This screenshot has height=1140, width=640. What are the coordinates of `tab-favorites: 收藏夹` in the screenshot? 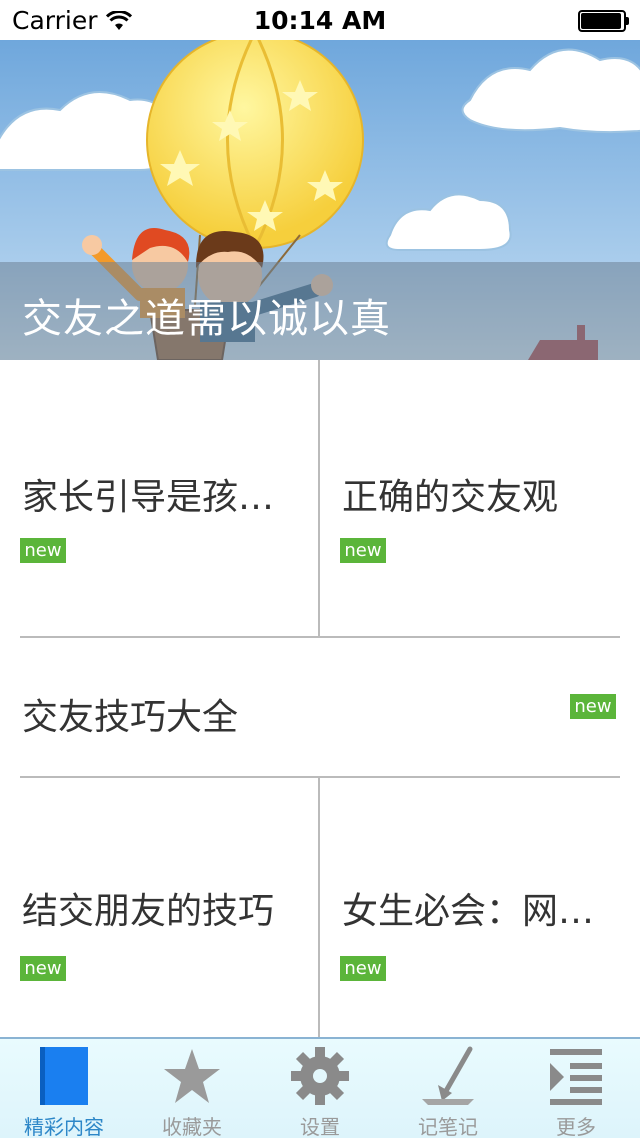 It's located at (192, 1089).